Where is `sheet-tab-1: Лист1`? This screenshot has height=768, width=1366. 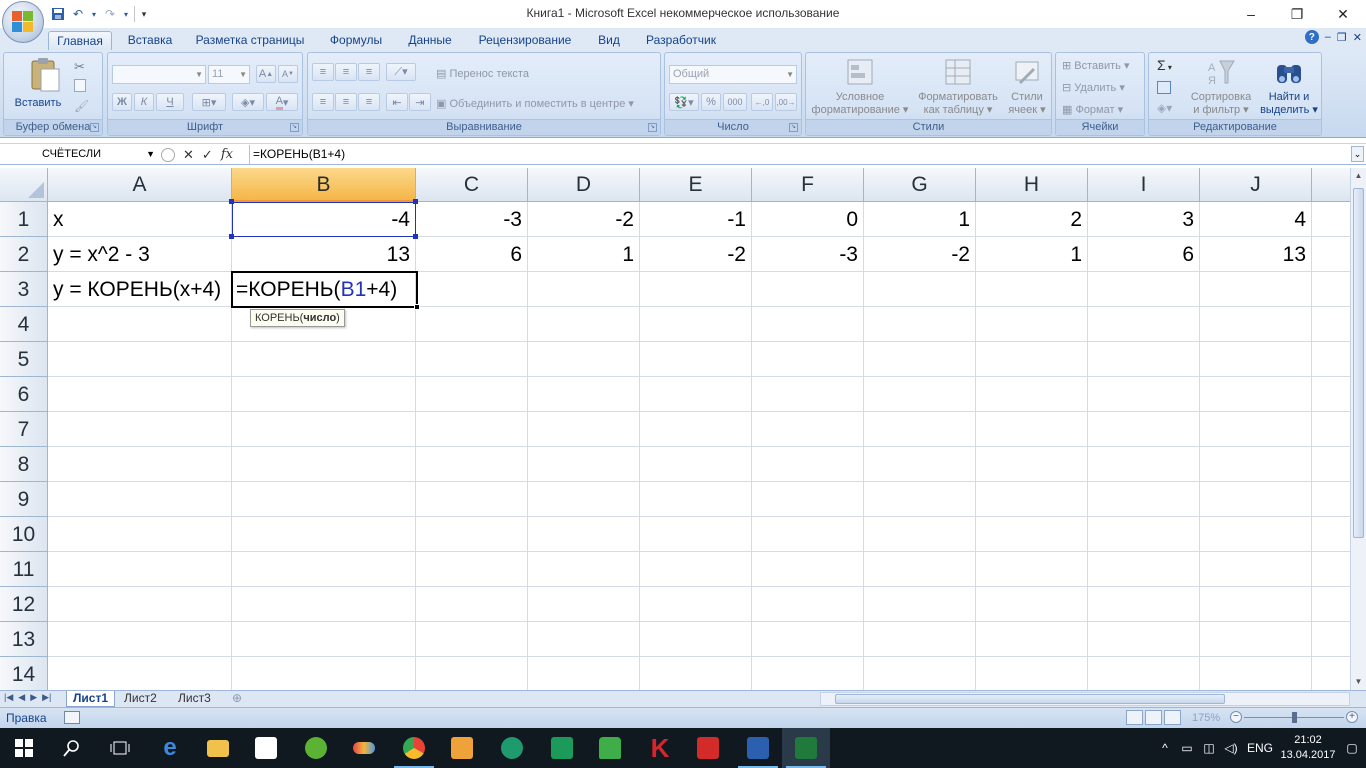 sheet-tab-1: Лист1 is located at coordinates (91, 699).